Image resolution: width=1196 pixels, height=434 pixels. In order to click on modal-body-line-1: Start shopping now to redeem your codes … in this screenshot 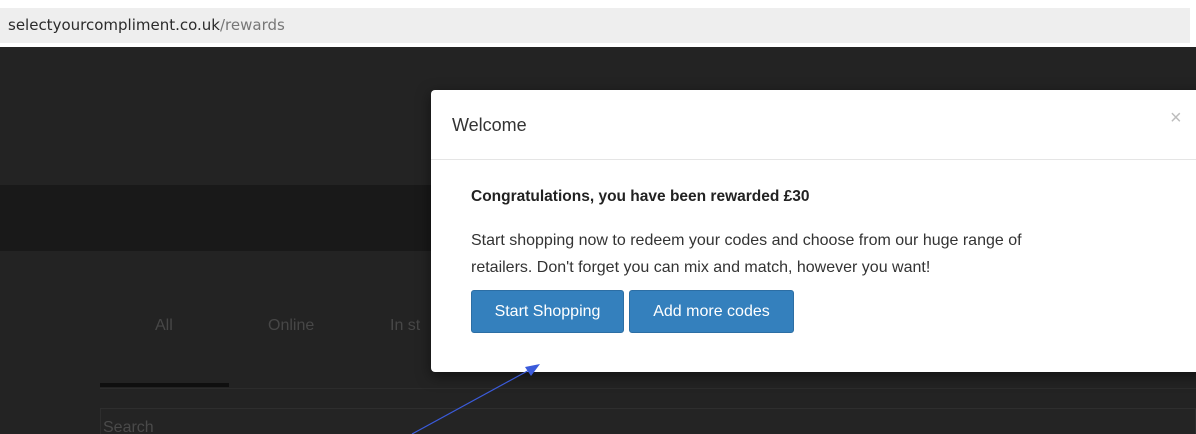, I will do `click(746, 240)`.